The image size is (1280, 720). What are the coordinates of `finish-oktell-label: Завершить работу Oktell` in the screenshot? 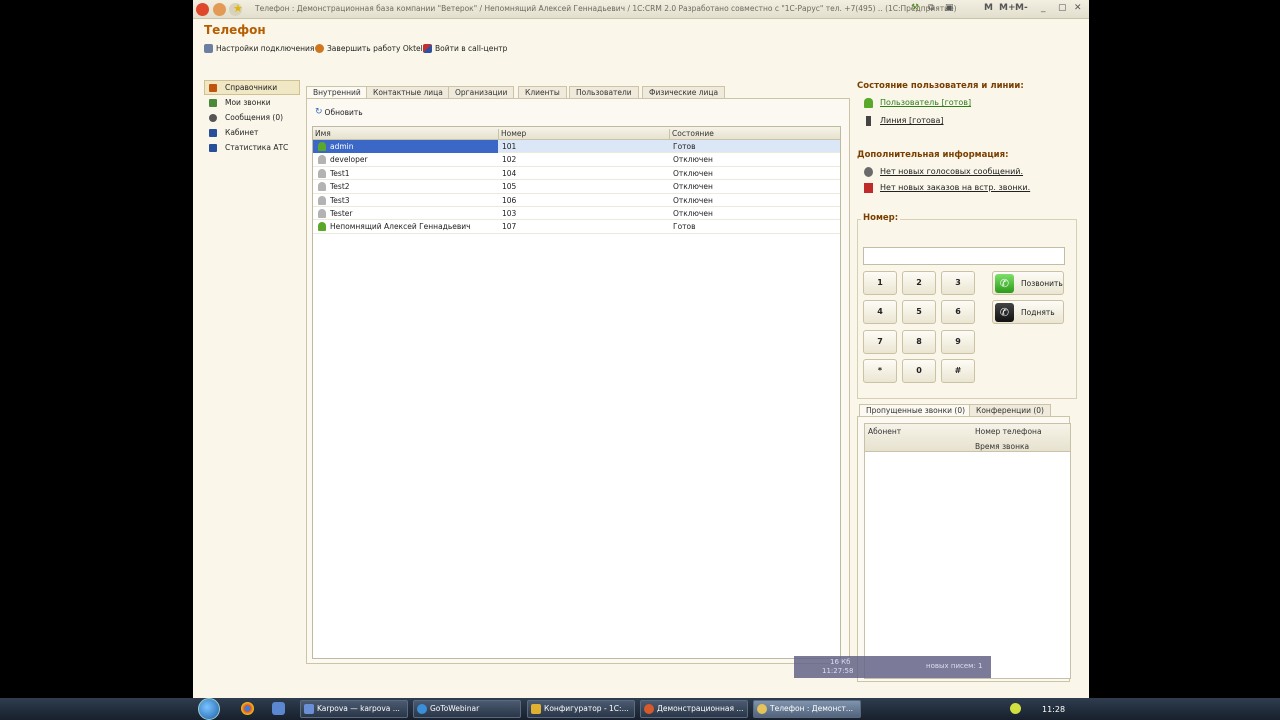 It's located at (376, 48).